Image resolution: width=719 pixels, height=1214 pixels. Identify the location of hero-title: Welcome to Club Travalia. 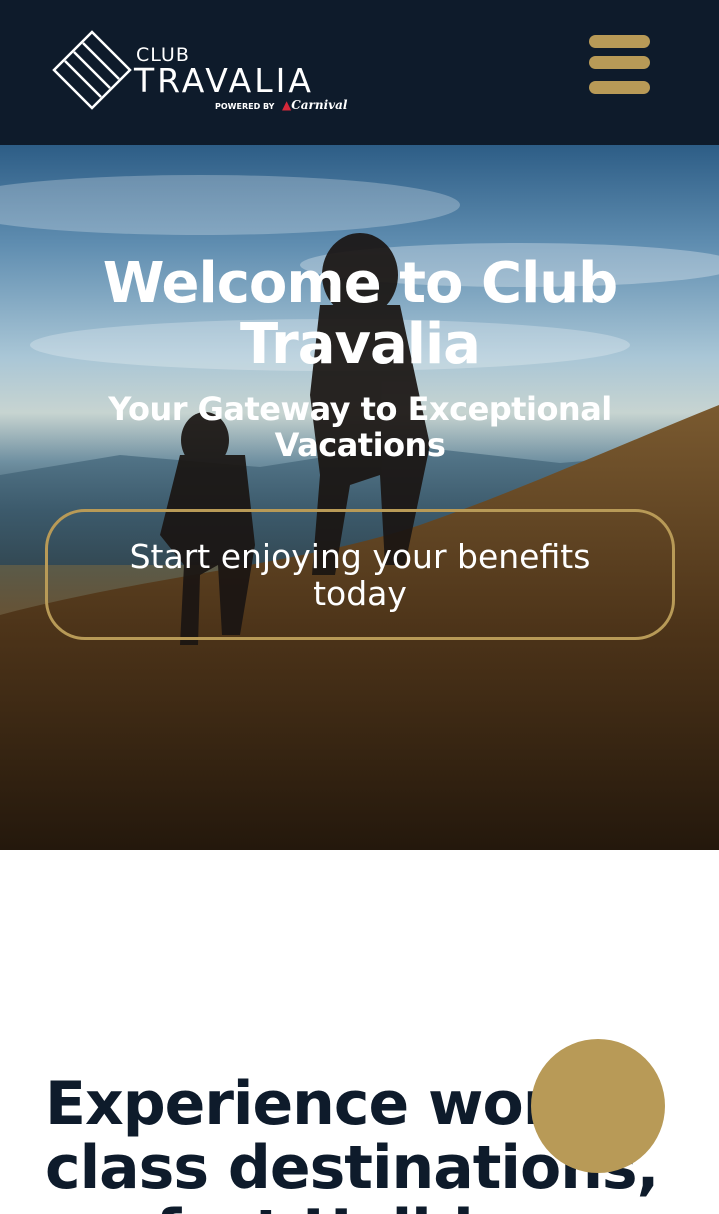
(360, 314).